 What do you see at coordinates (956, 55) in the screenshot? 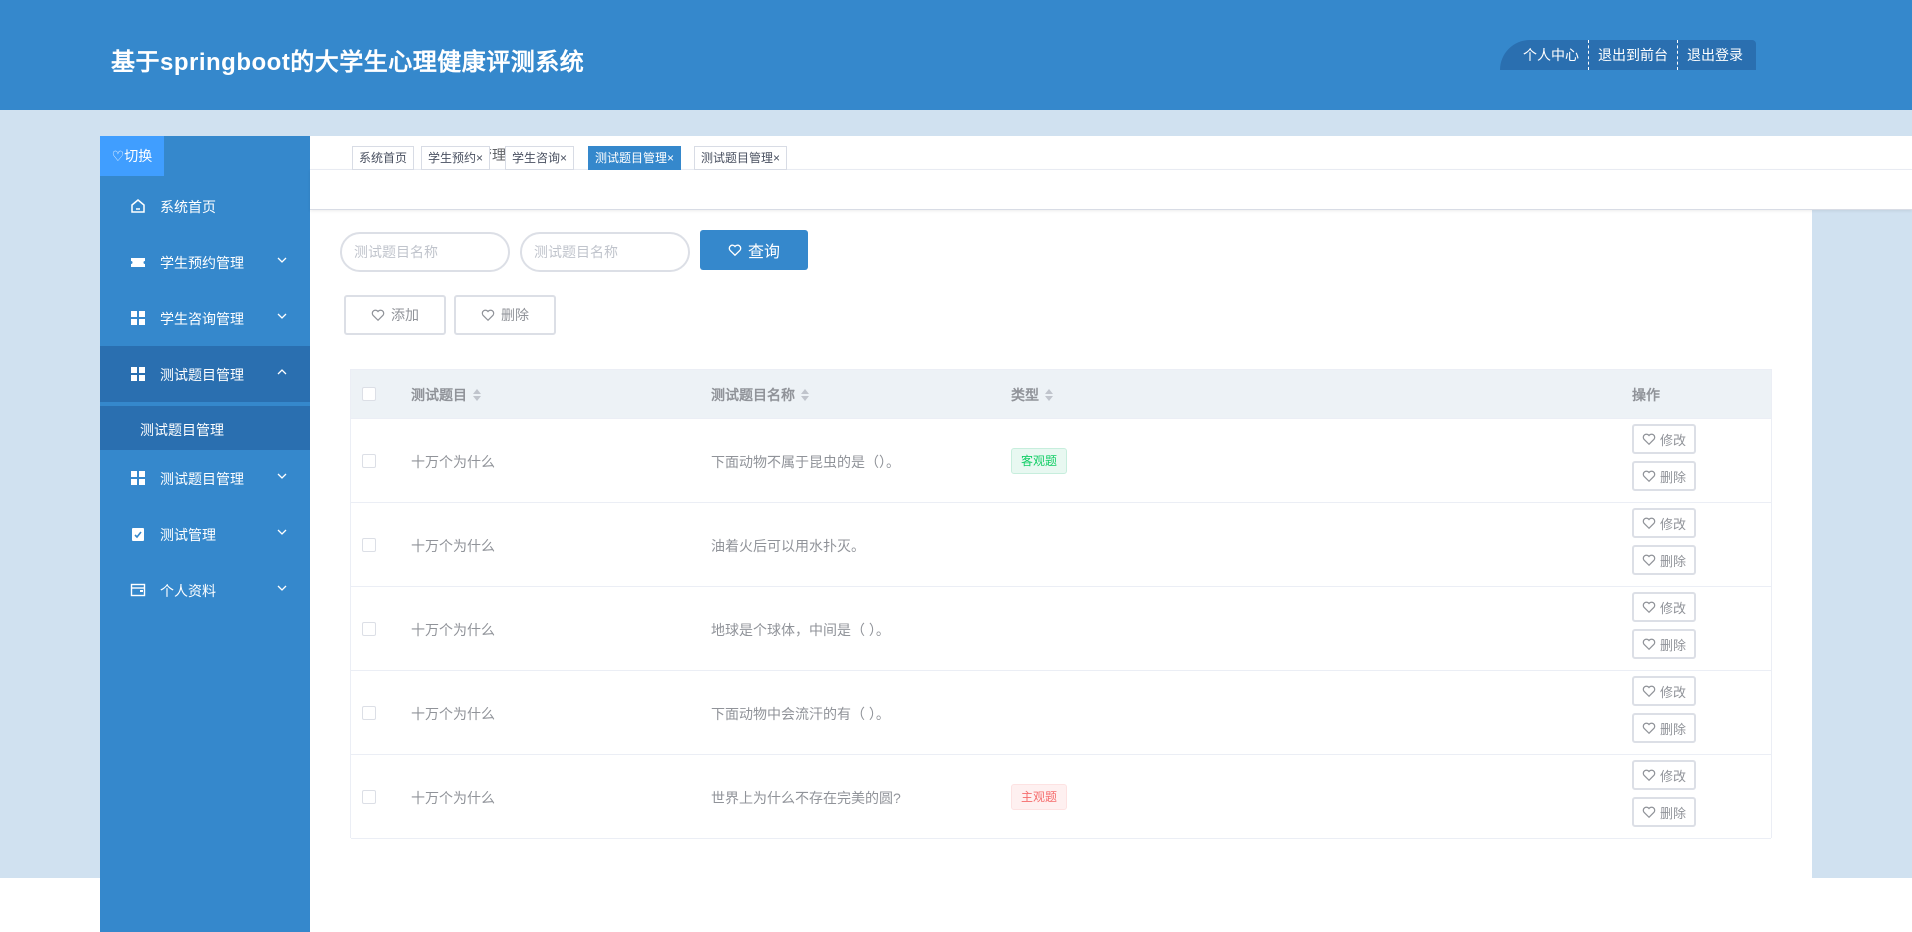
I see `top-header: 基于springboot的大学生心理健康评测系统 个人中心 退出到前台 退出登录` at bounding box center [956, 55].